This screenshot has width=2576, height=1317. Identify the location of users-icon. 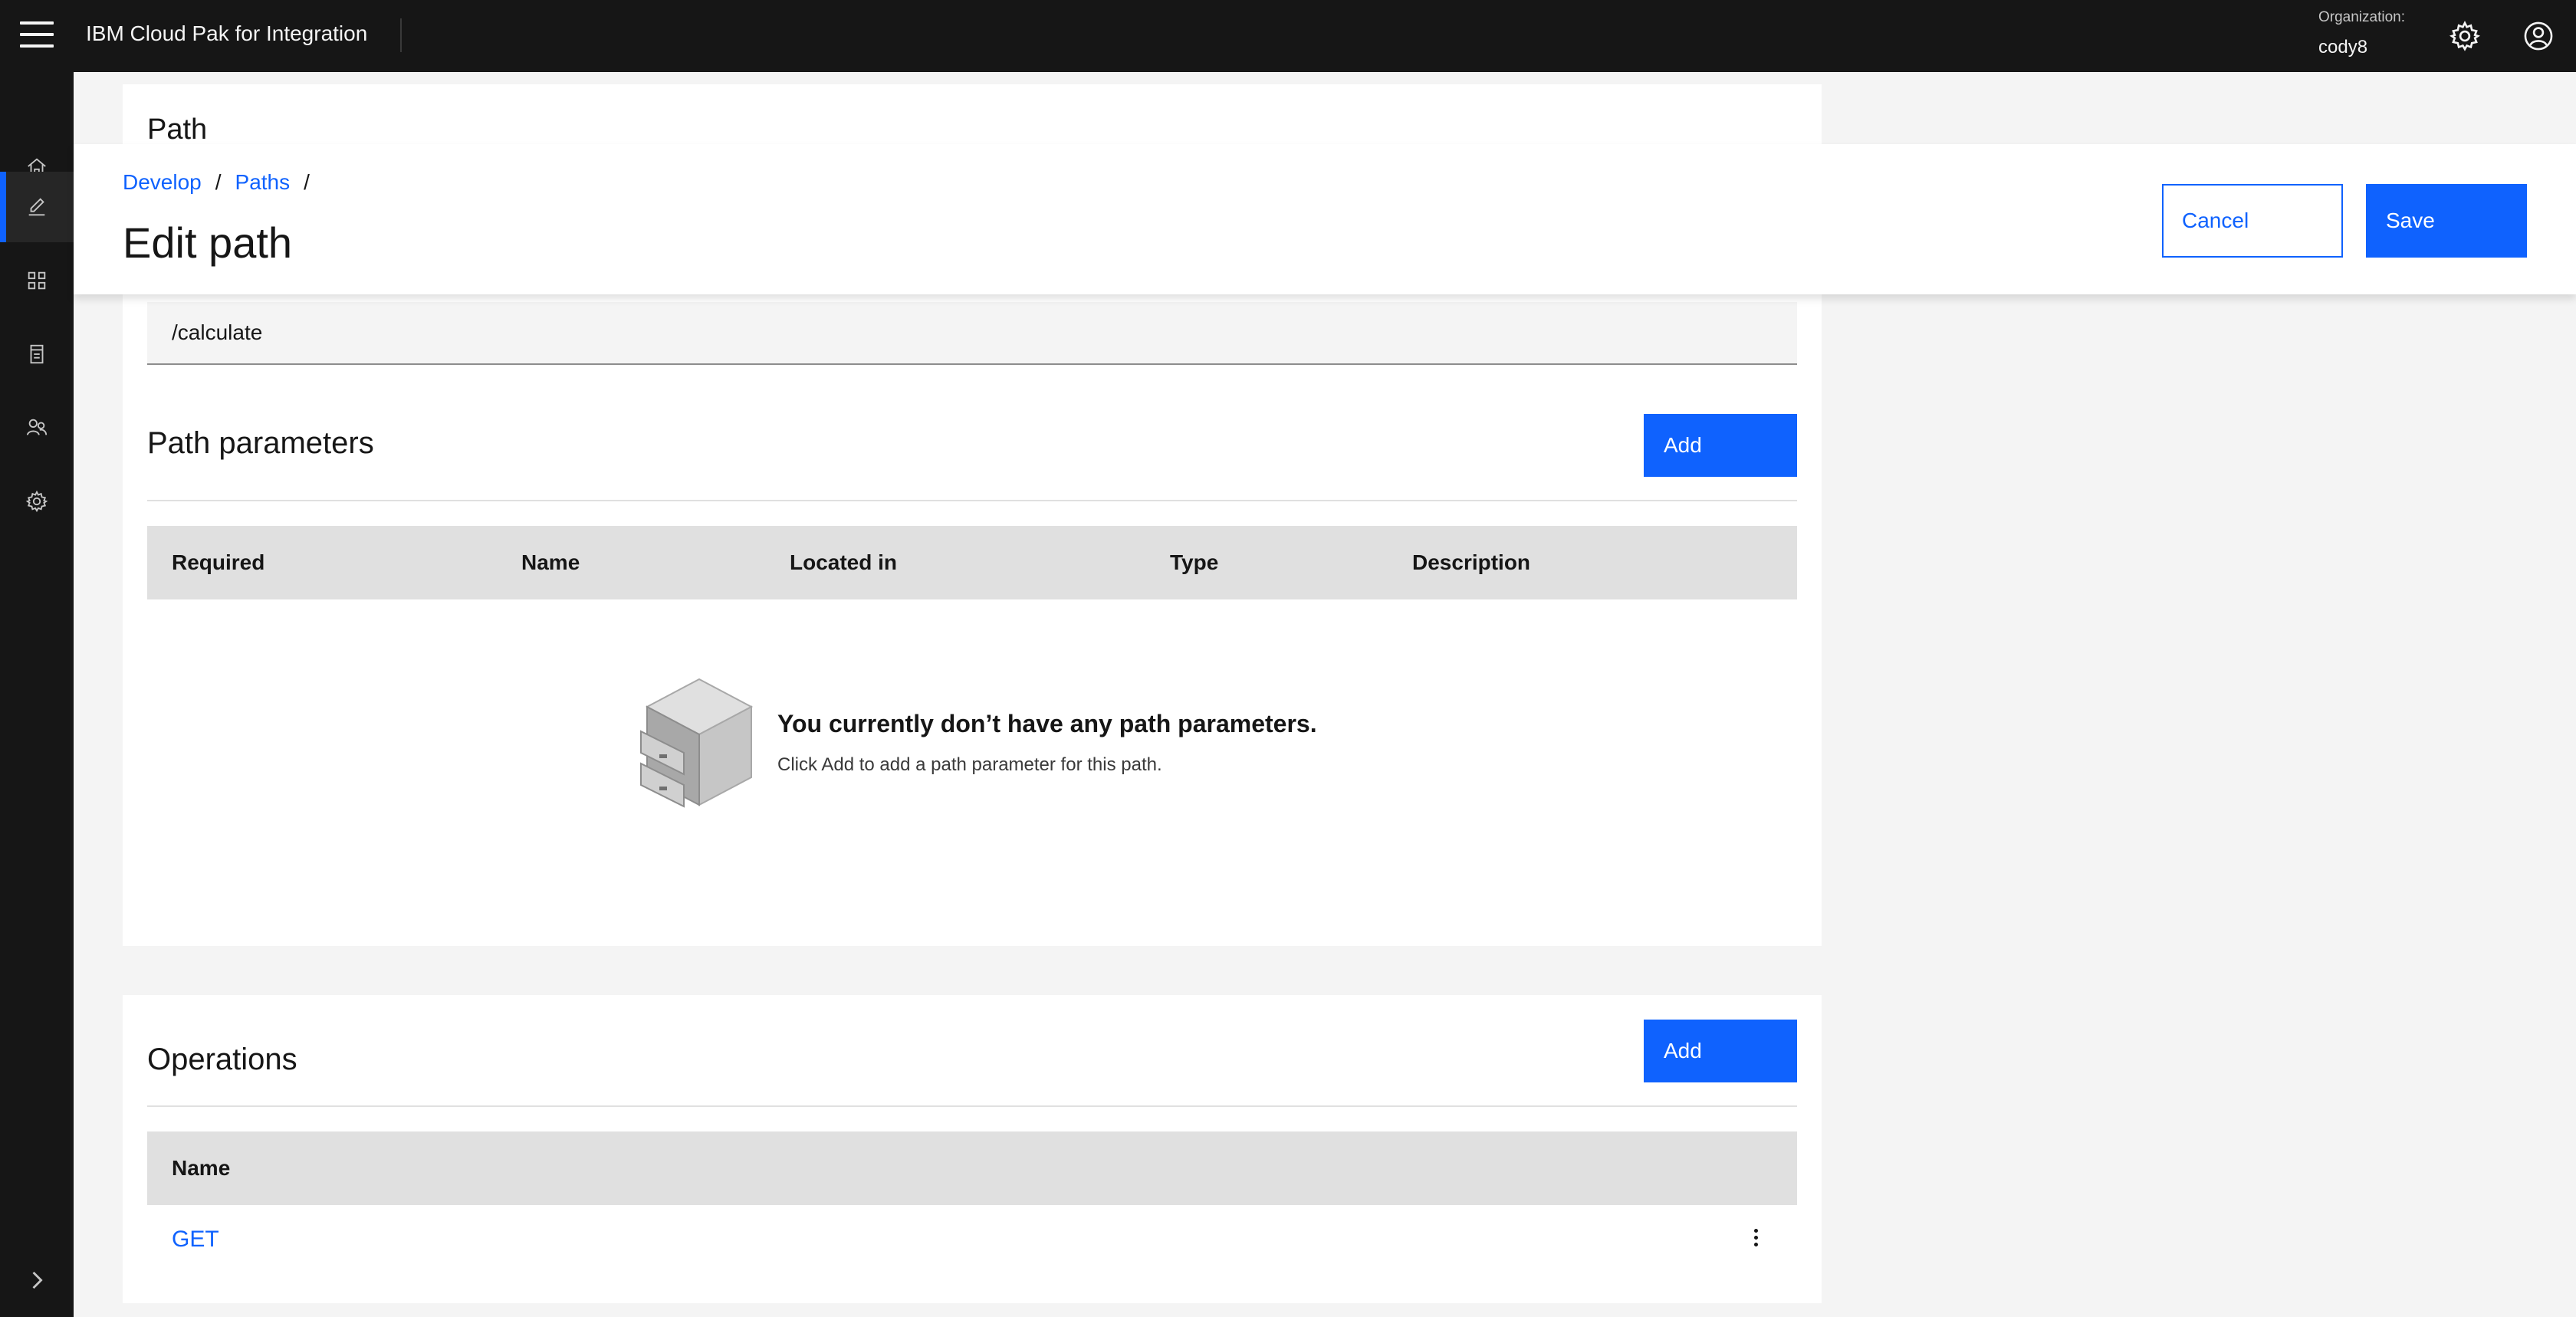
(37, 427).